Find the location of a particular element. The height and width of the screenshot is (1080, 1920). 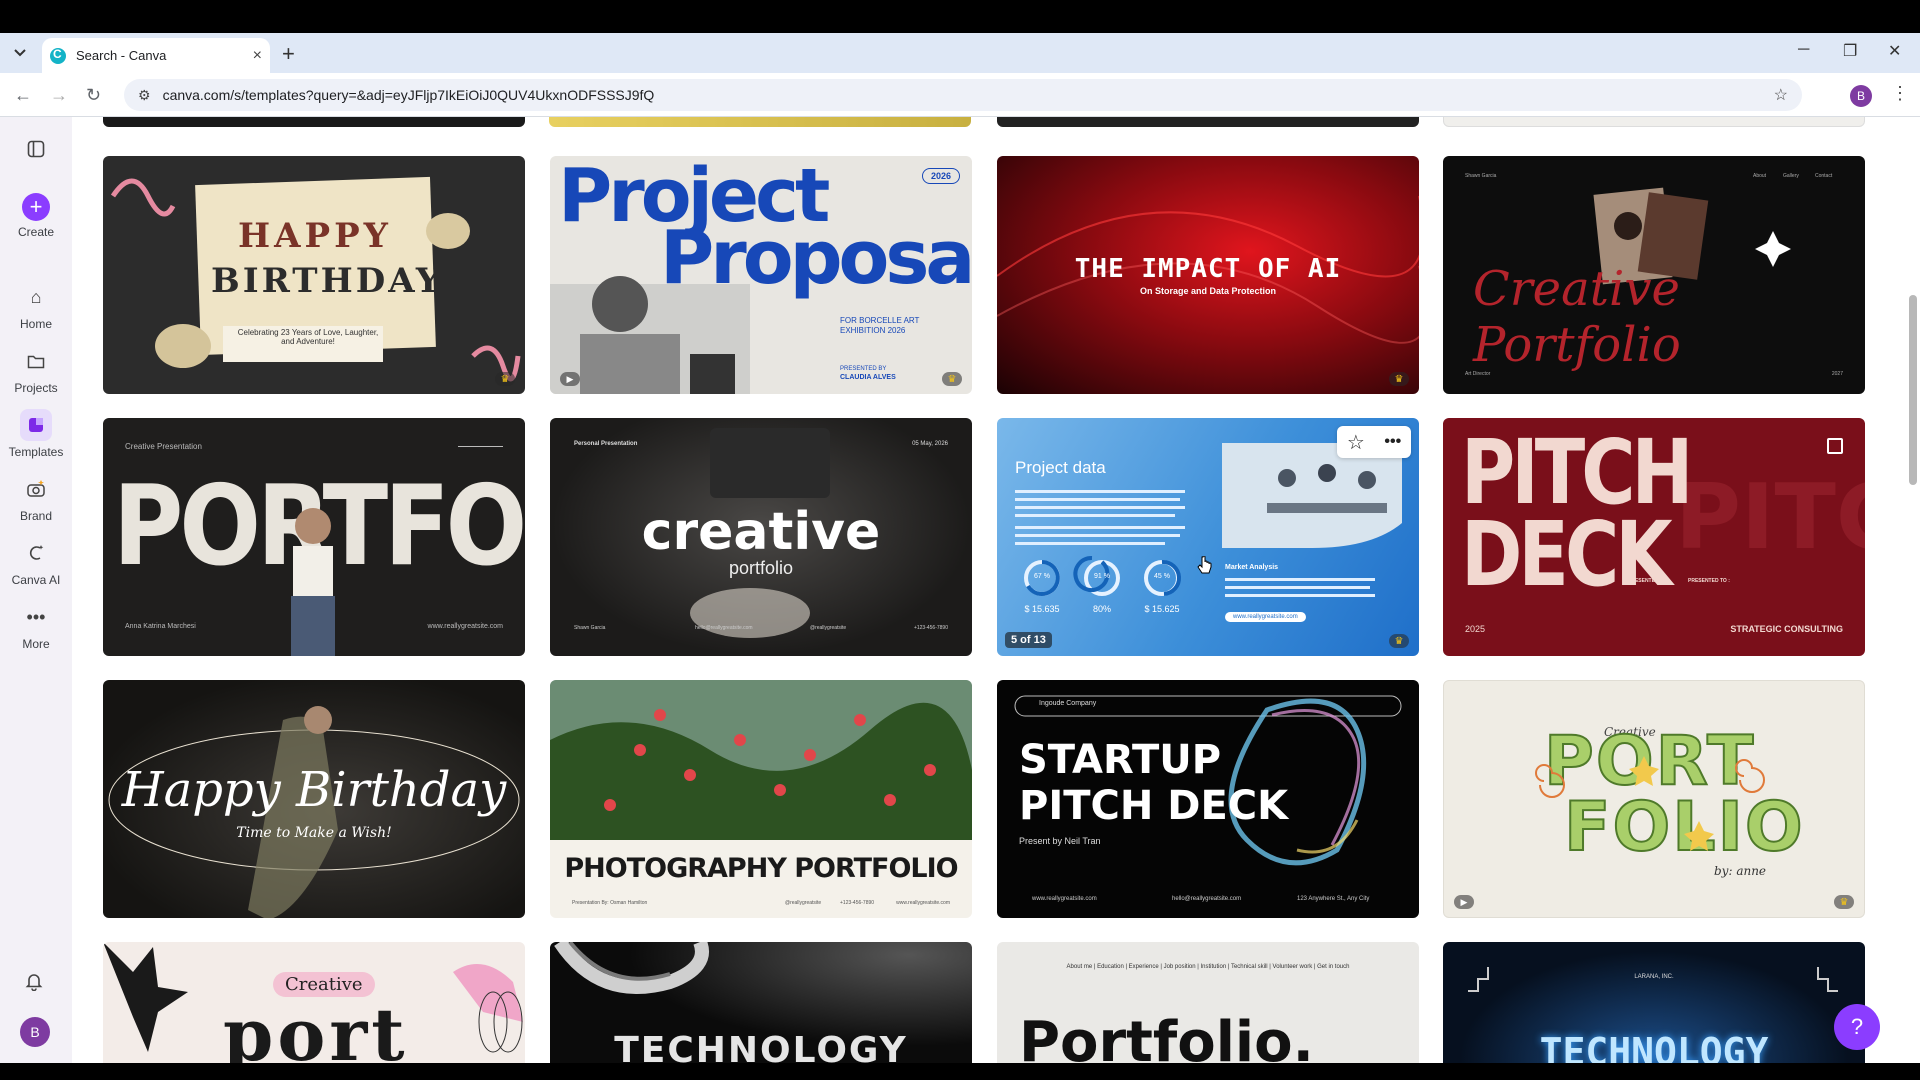

video-play-icon: ▶ is located at coordinates (570, 379).